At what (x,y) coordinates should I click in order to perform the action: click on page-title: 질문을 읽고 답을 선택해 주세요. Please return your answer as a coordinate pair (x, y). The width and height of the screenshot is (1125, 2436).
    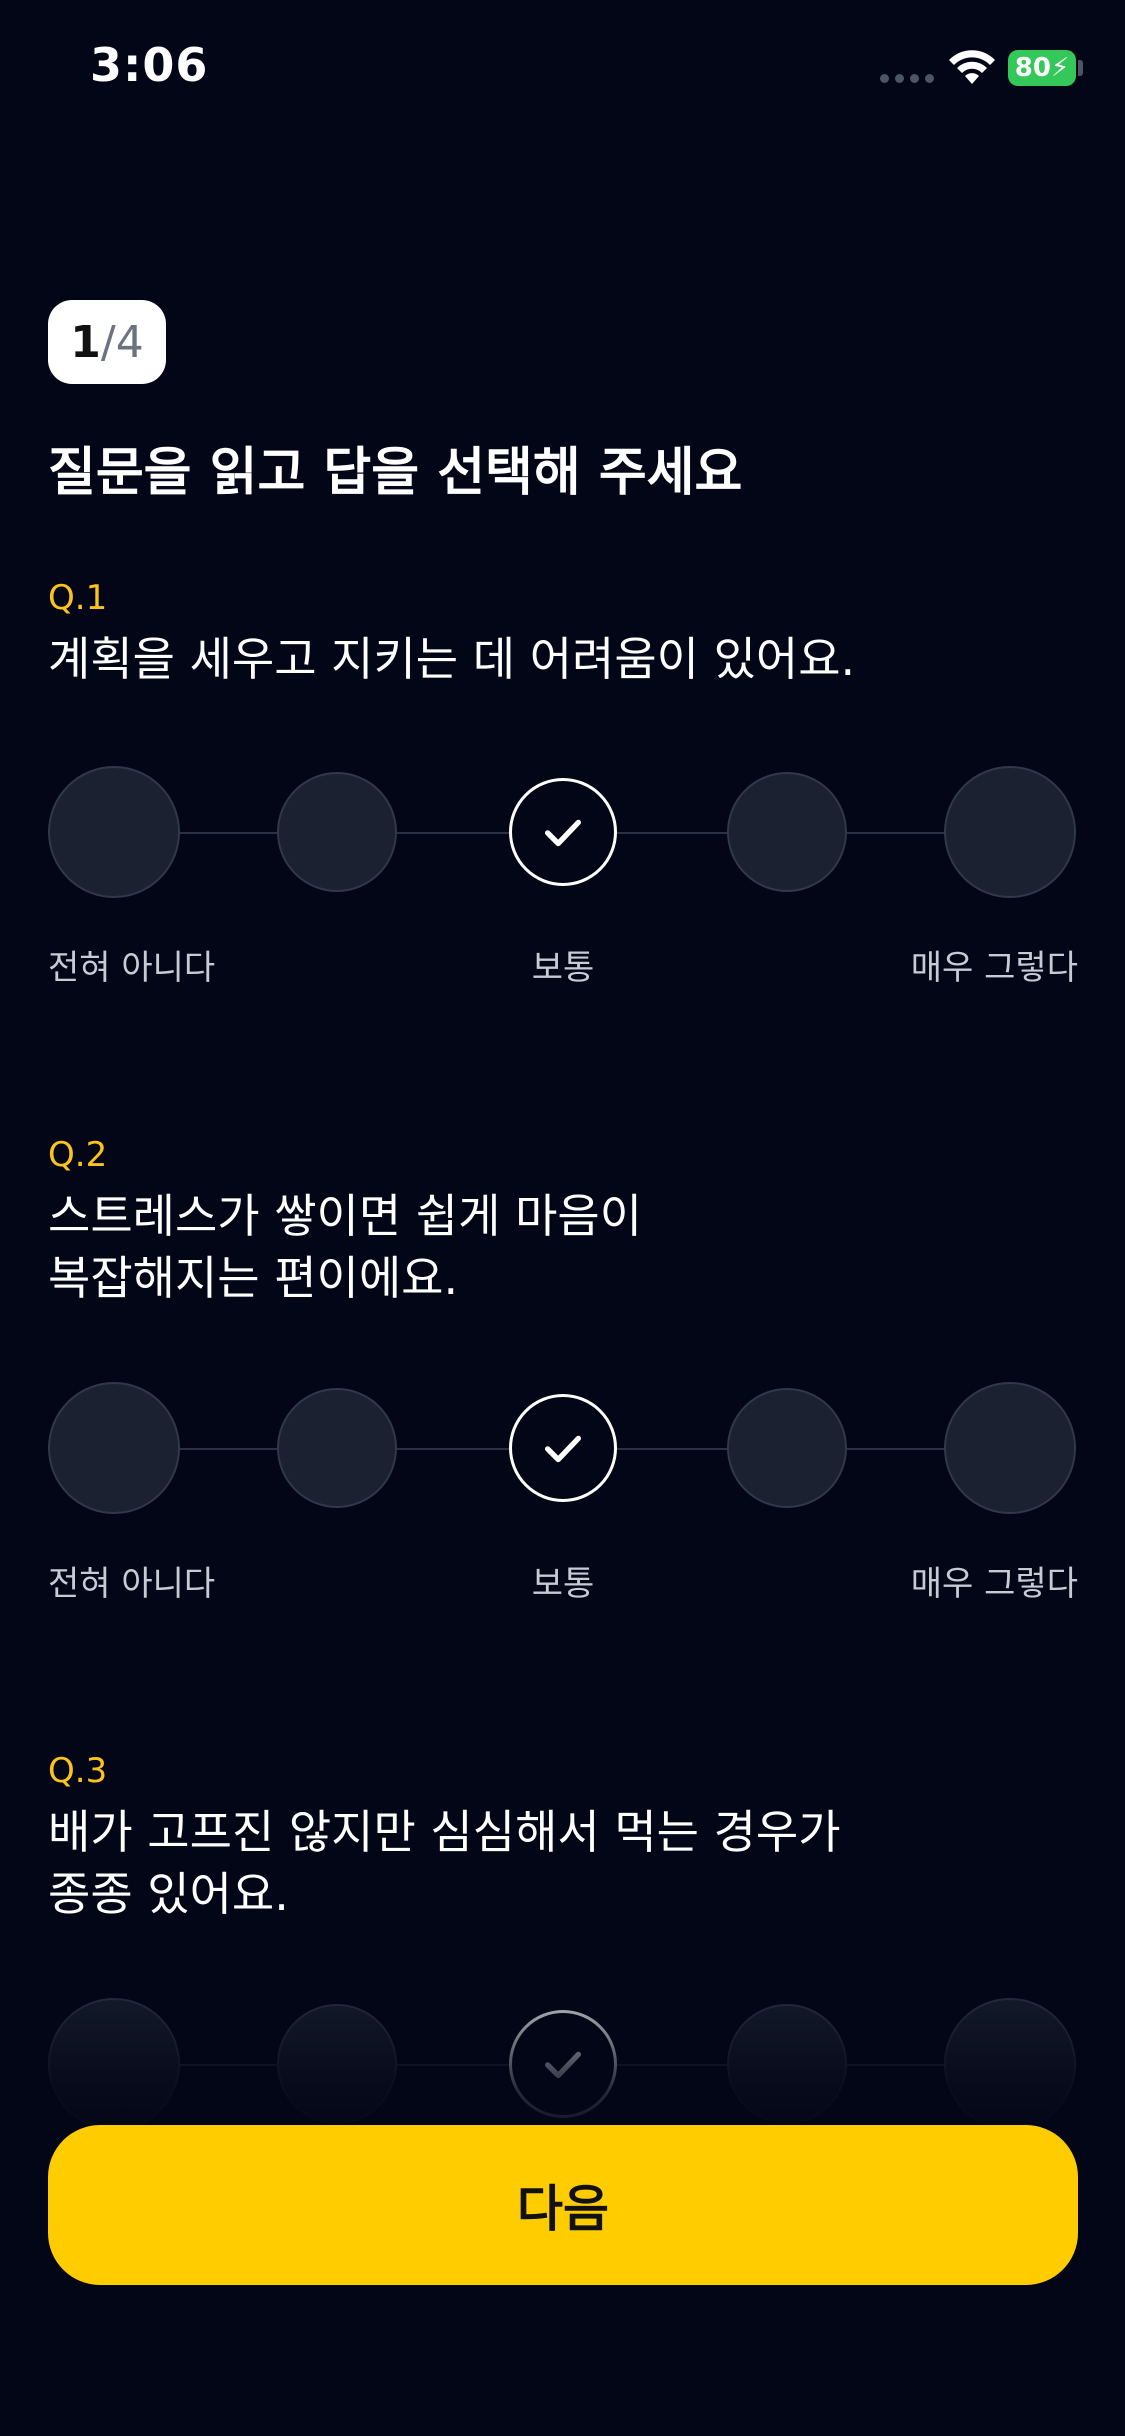
    Looking at the image, I should click on (395, 473).